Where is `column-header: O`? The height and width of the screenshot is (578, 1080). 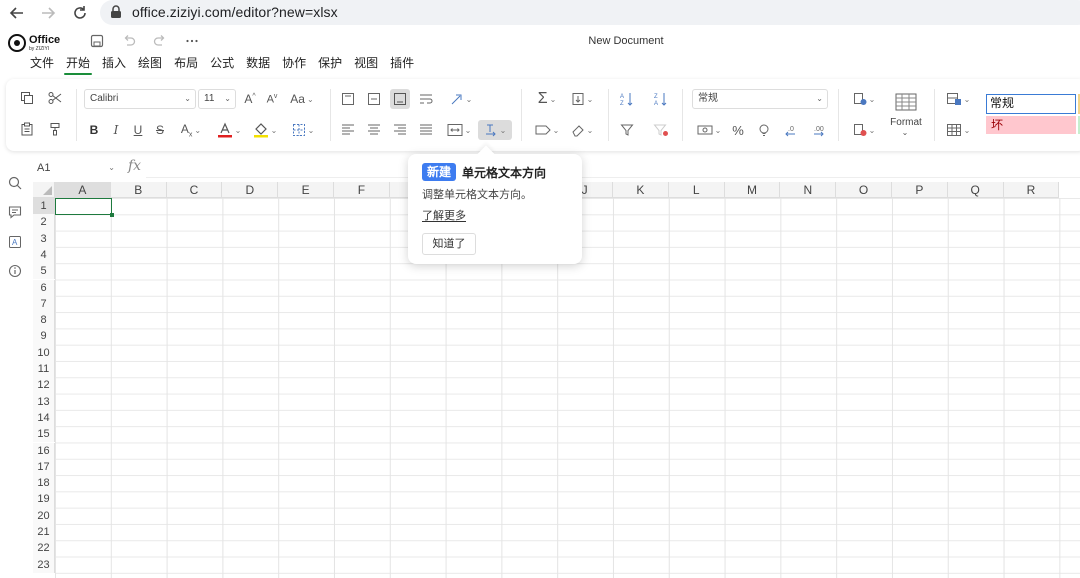 column-header: O is located at coordinates (864, 190).